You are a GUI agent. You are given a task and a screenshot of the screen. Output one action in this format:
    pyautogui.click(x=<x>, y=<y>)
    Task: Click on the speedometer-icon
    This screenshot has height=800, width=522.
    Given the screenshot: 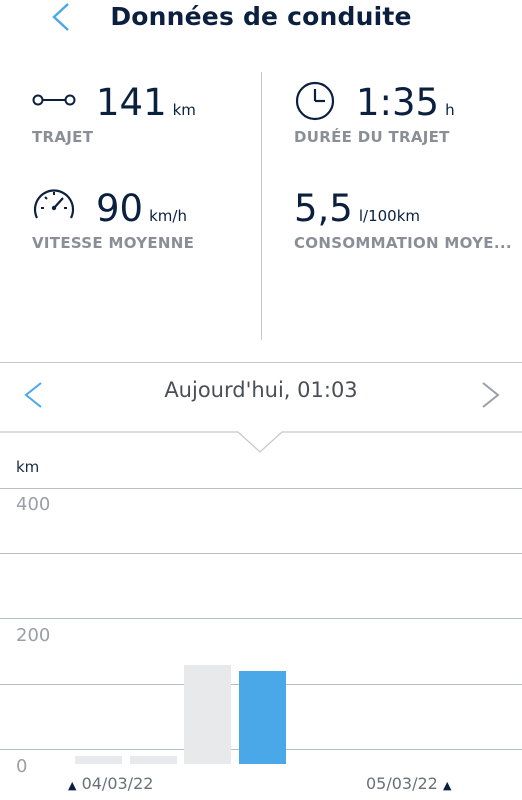 What is the action you would take?
    pyautogui.click(x=54, y=204)
    